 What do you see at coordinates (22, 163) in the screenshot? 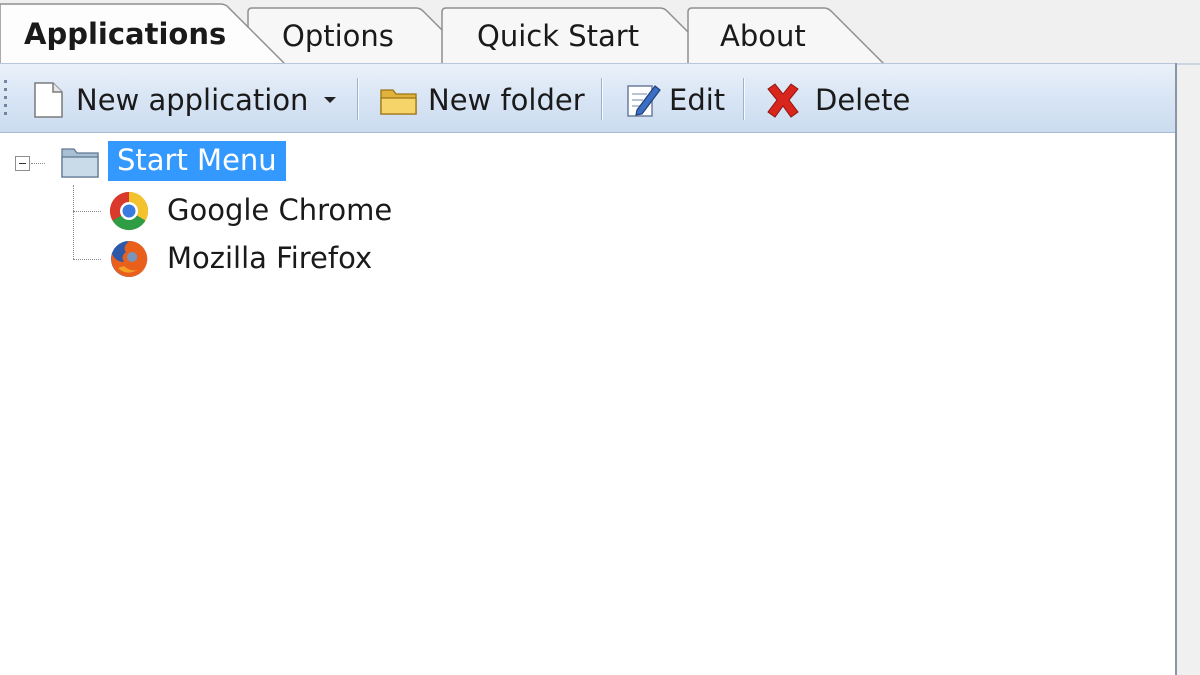
I see `collapse-toggle-icon` at bounding box center [22, 163].